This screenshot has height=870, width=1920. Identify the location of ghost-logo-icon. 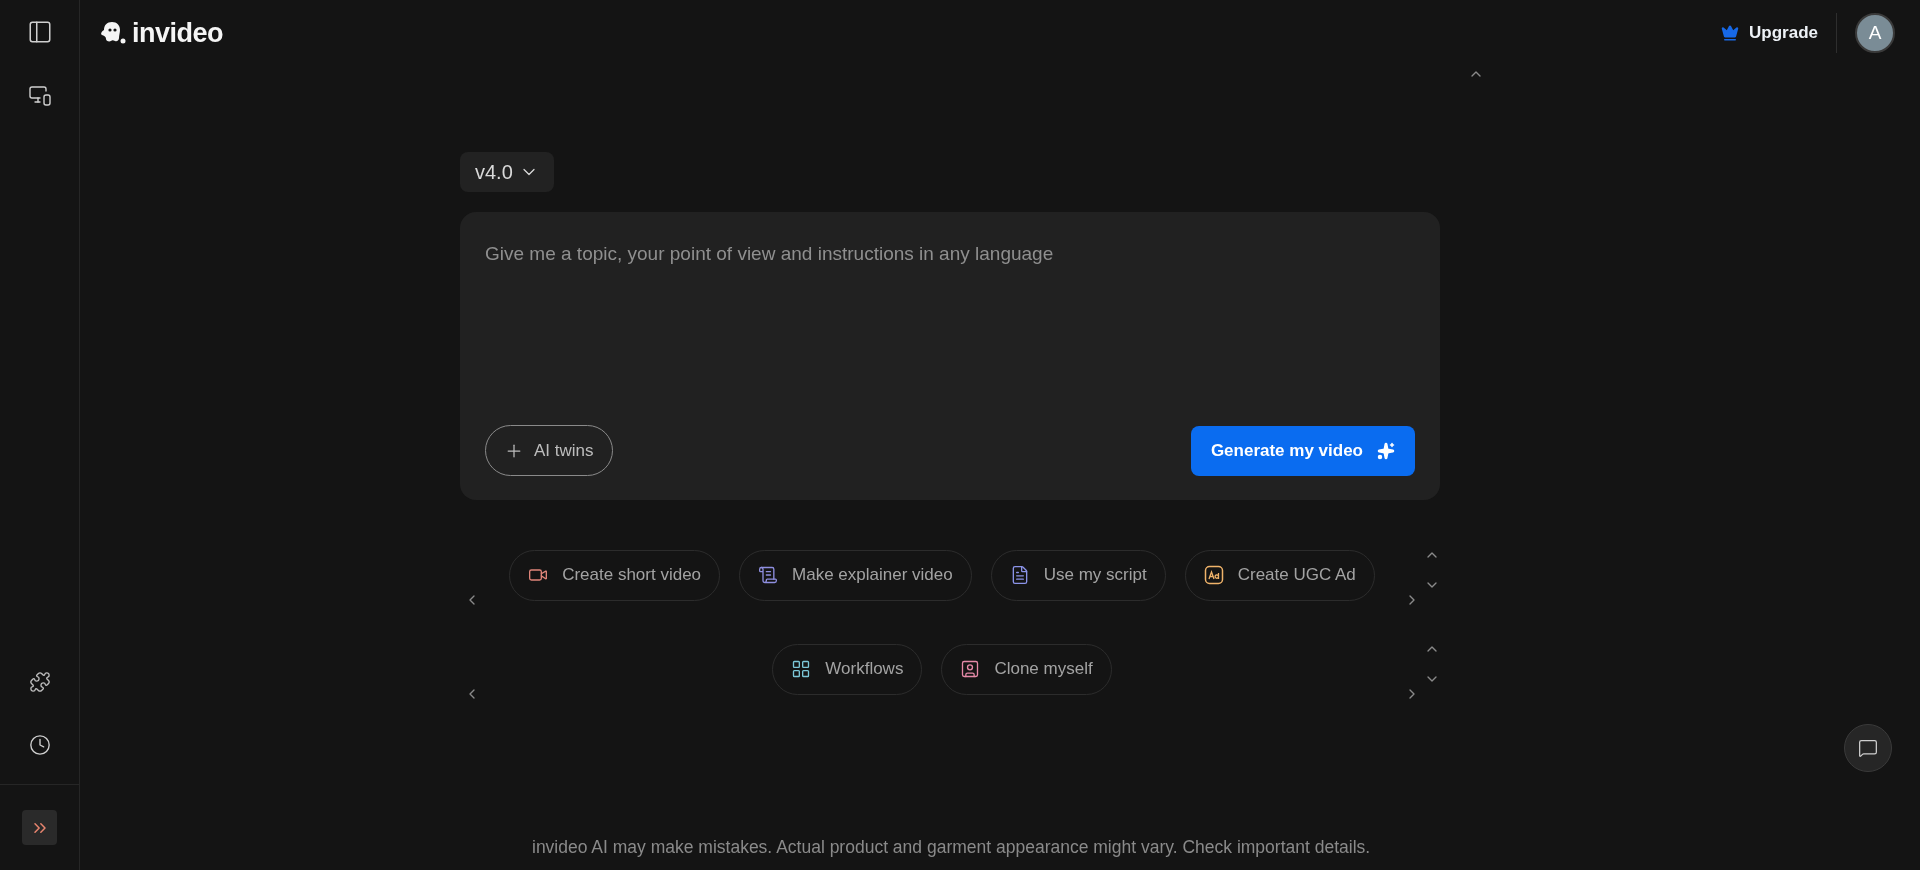
(113, 33).